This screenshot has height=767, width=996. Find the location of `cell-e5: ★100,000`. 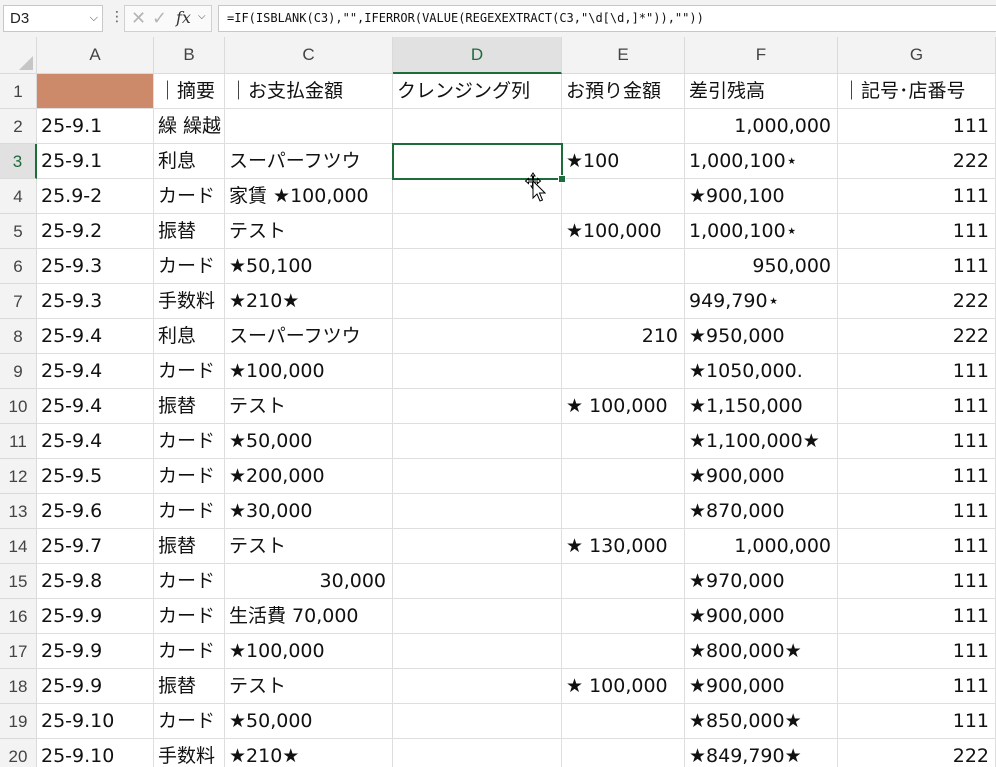

cell-e5: ★100,000 is located at coordinates (623, 231).